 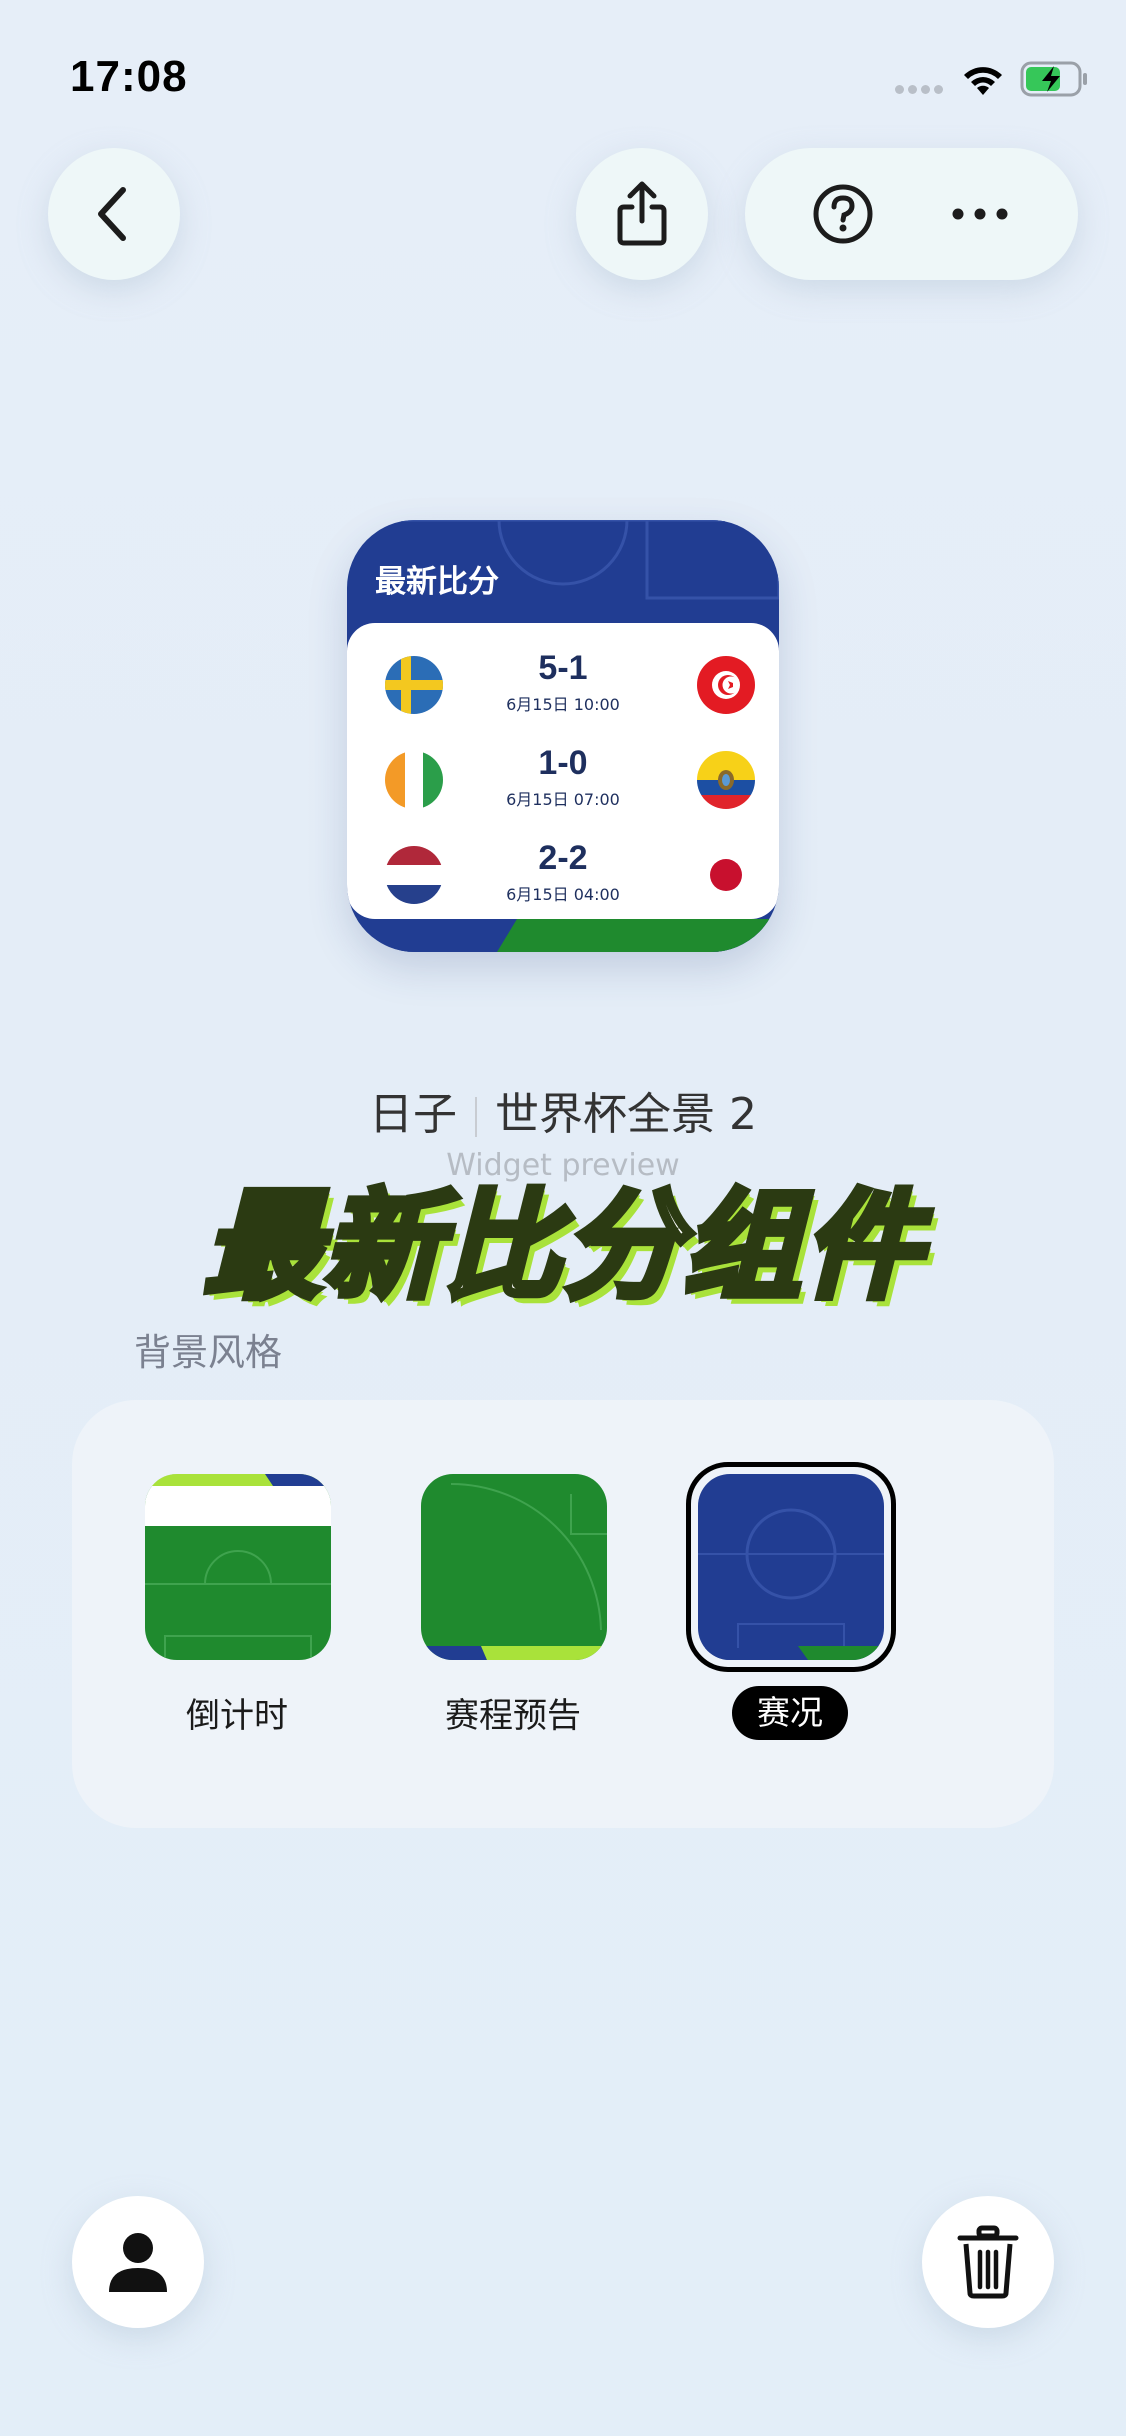 I want to click on match-score: 1-0, so click(x=563, y=763).